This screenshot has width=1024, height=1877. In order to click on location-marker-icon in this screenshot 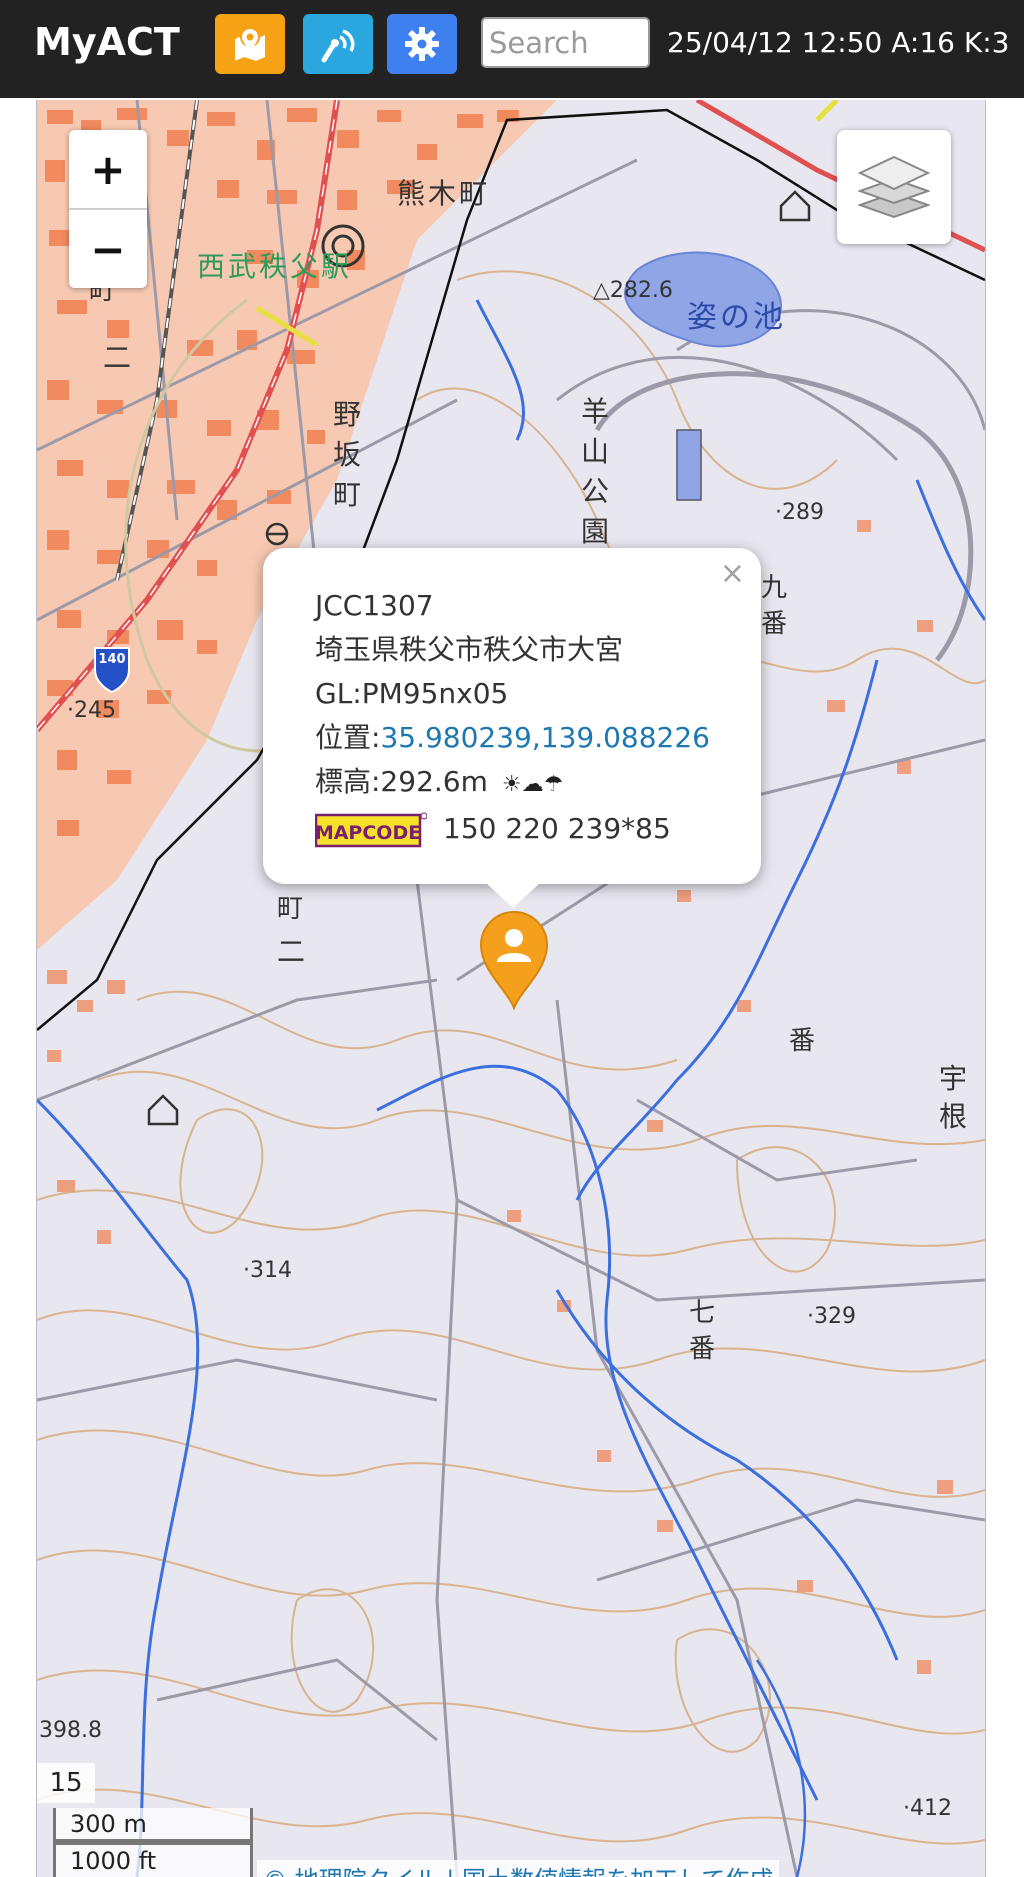, I will do `click(514, 959)`.